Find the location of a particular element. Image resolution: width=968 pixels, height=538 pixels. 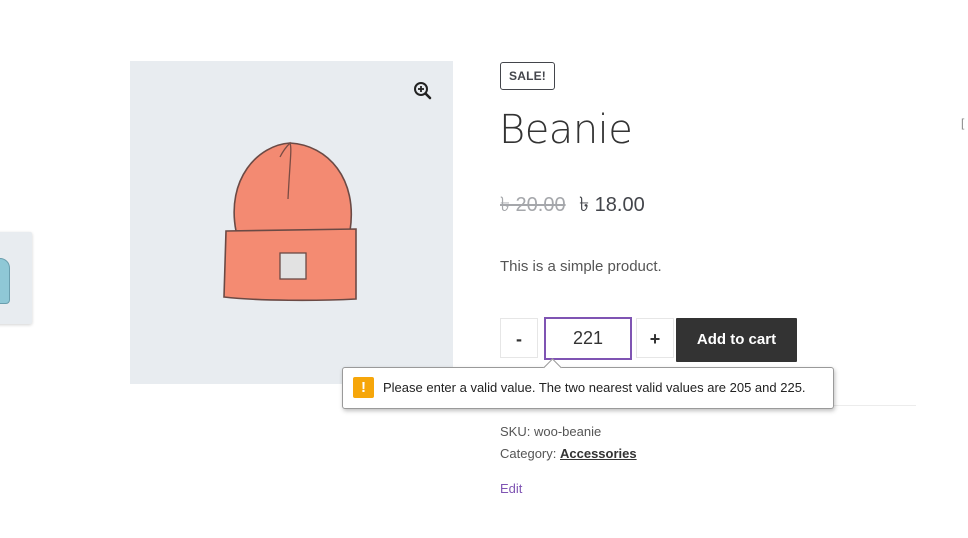

warning-icon: ! is located at coordinates (363, 387).